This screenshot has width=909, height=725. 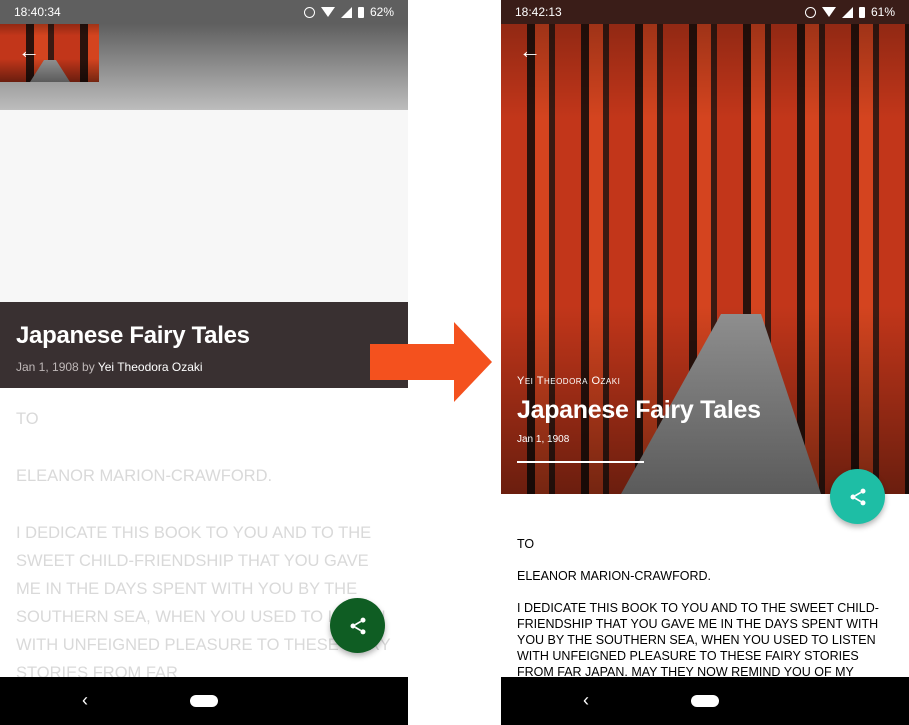 What do you see at coordinates (204, 367) in the screenshot?
I see `book-meta: Jan 1, 1908 by Yei Theodora Ozaki` at bounding box center [204, 367].